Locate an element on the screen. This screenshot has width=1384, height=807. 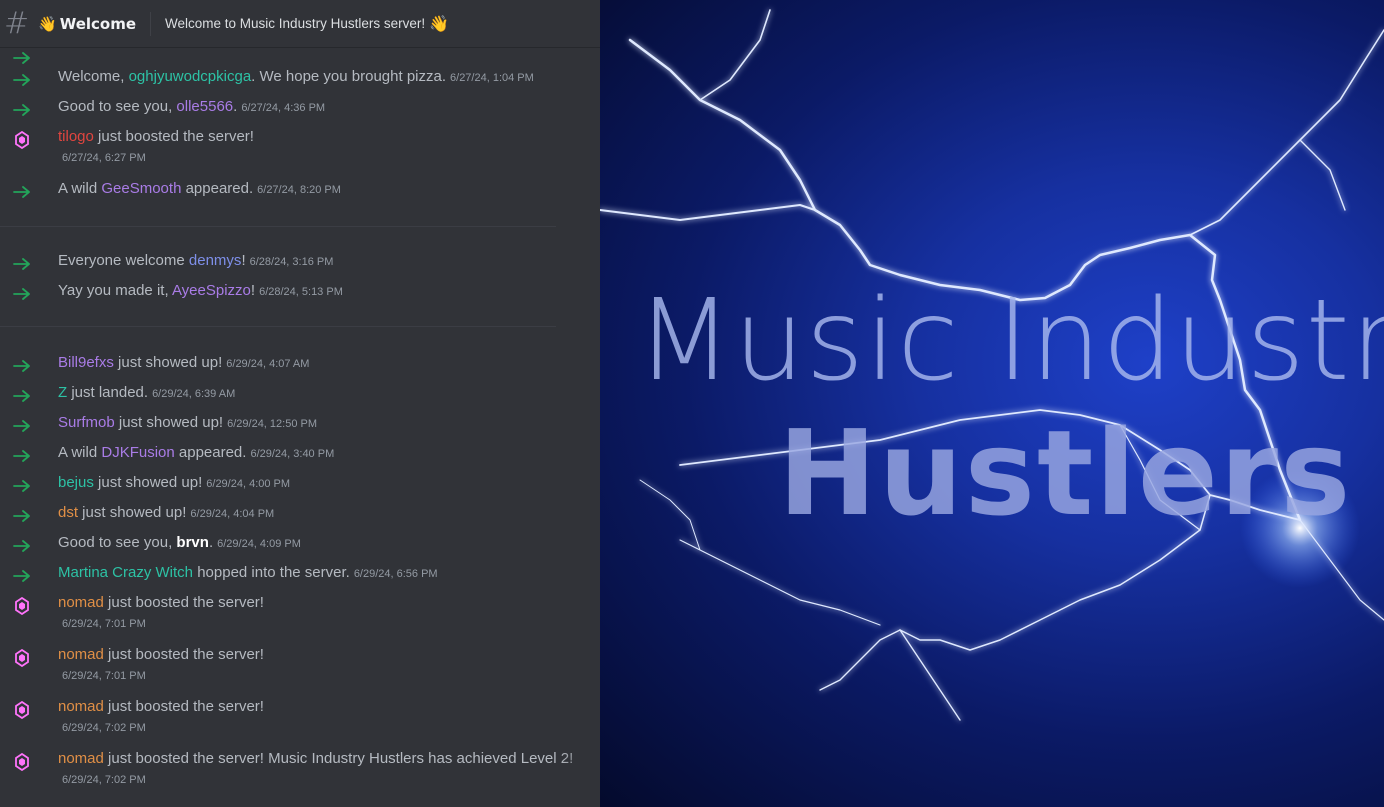
timestamp: 6/29/24, 6:39 AM is located at coordinates (193, 394).